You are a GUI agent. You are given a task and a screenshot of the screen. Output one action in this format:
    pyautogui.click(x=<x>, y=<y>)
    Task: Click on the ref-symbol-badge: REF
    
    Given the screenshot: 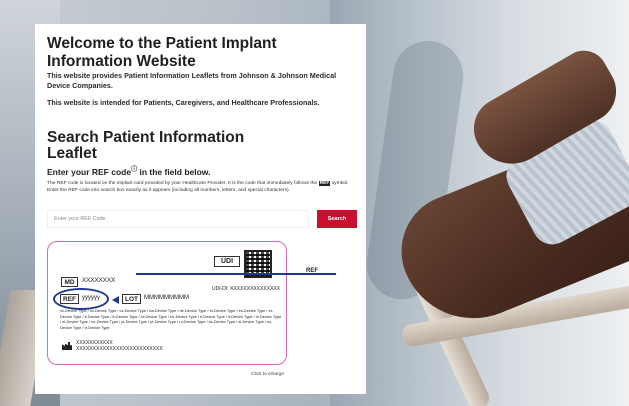 What is the action you would take?
    pyautogui.click(x=324, y=183)
    